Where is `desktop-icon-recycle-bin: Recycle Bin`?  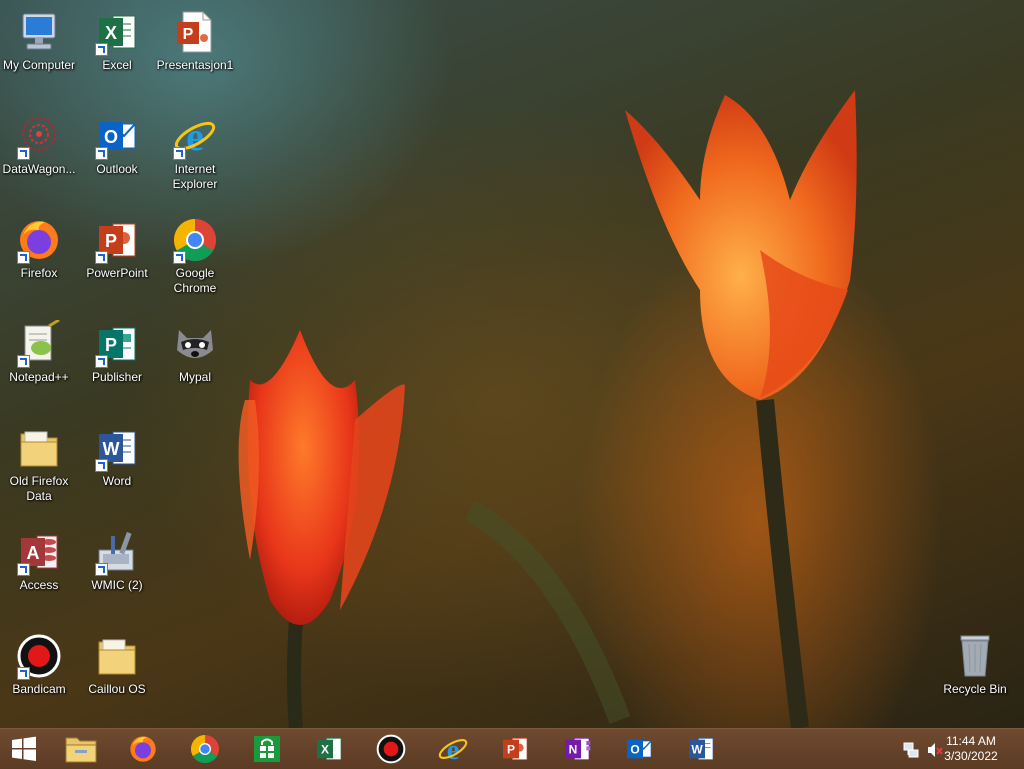 desktop-icon-recycle-bin: Recycle Bin is located at coordinates (975, 664).